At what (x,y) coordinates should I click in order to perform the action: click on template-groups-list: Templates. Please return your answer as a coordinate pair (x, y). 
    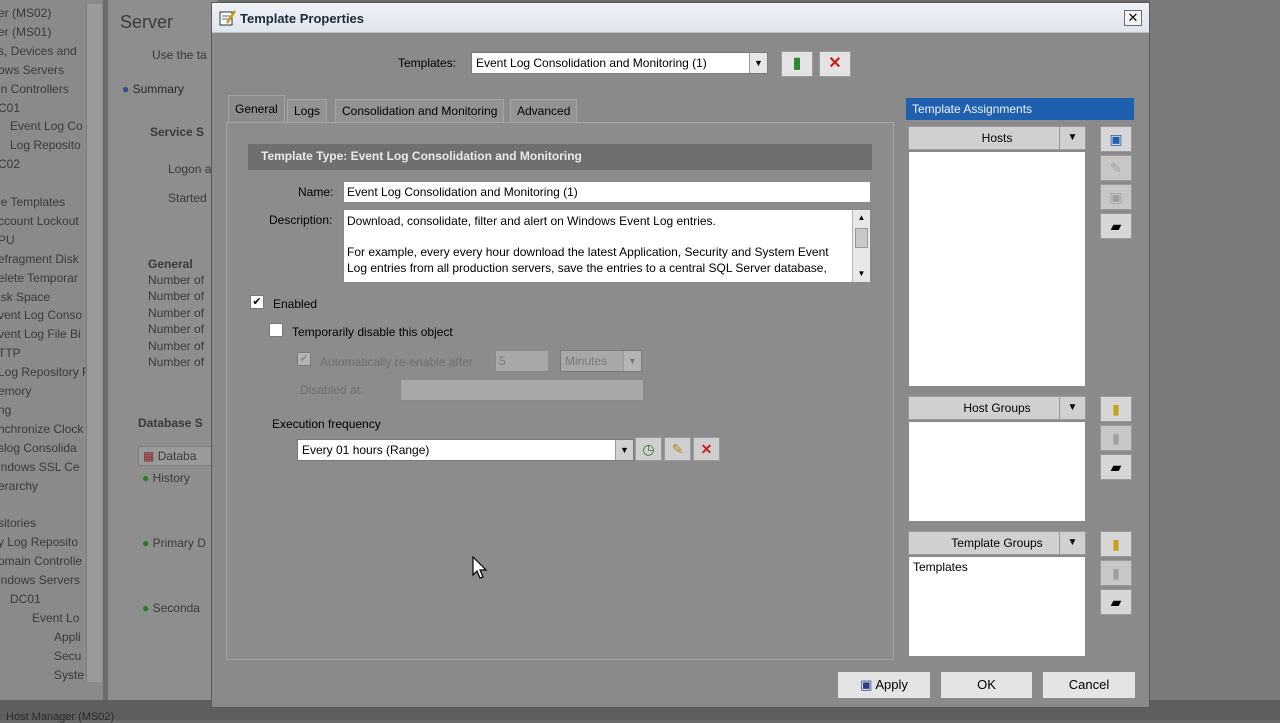
    Looking at the image, I should click on (997, 606).